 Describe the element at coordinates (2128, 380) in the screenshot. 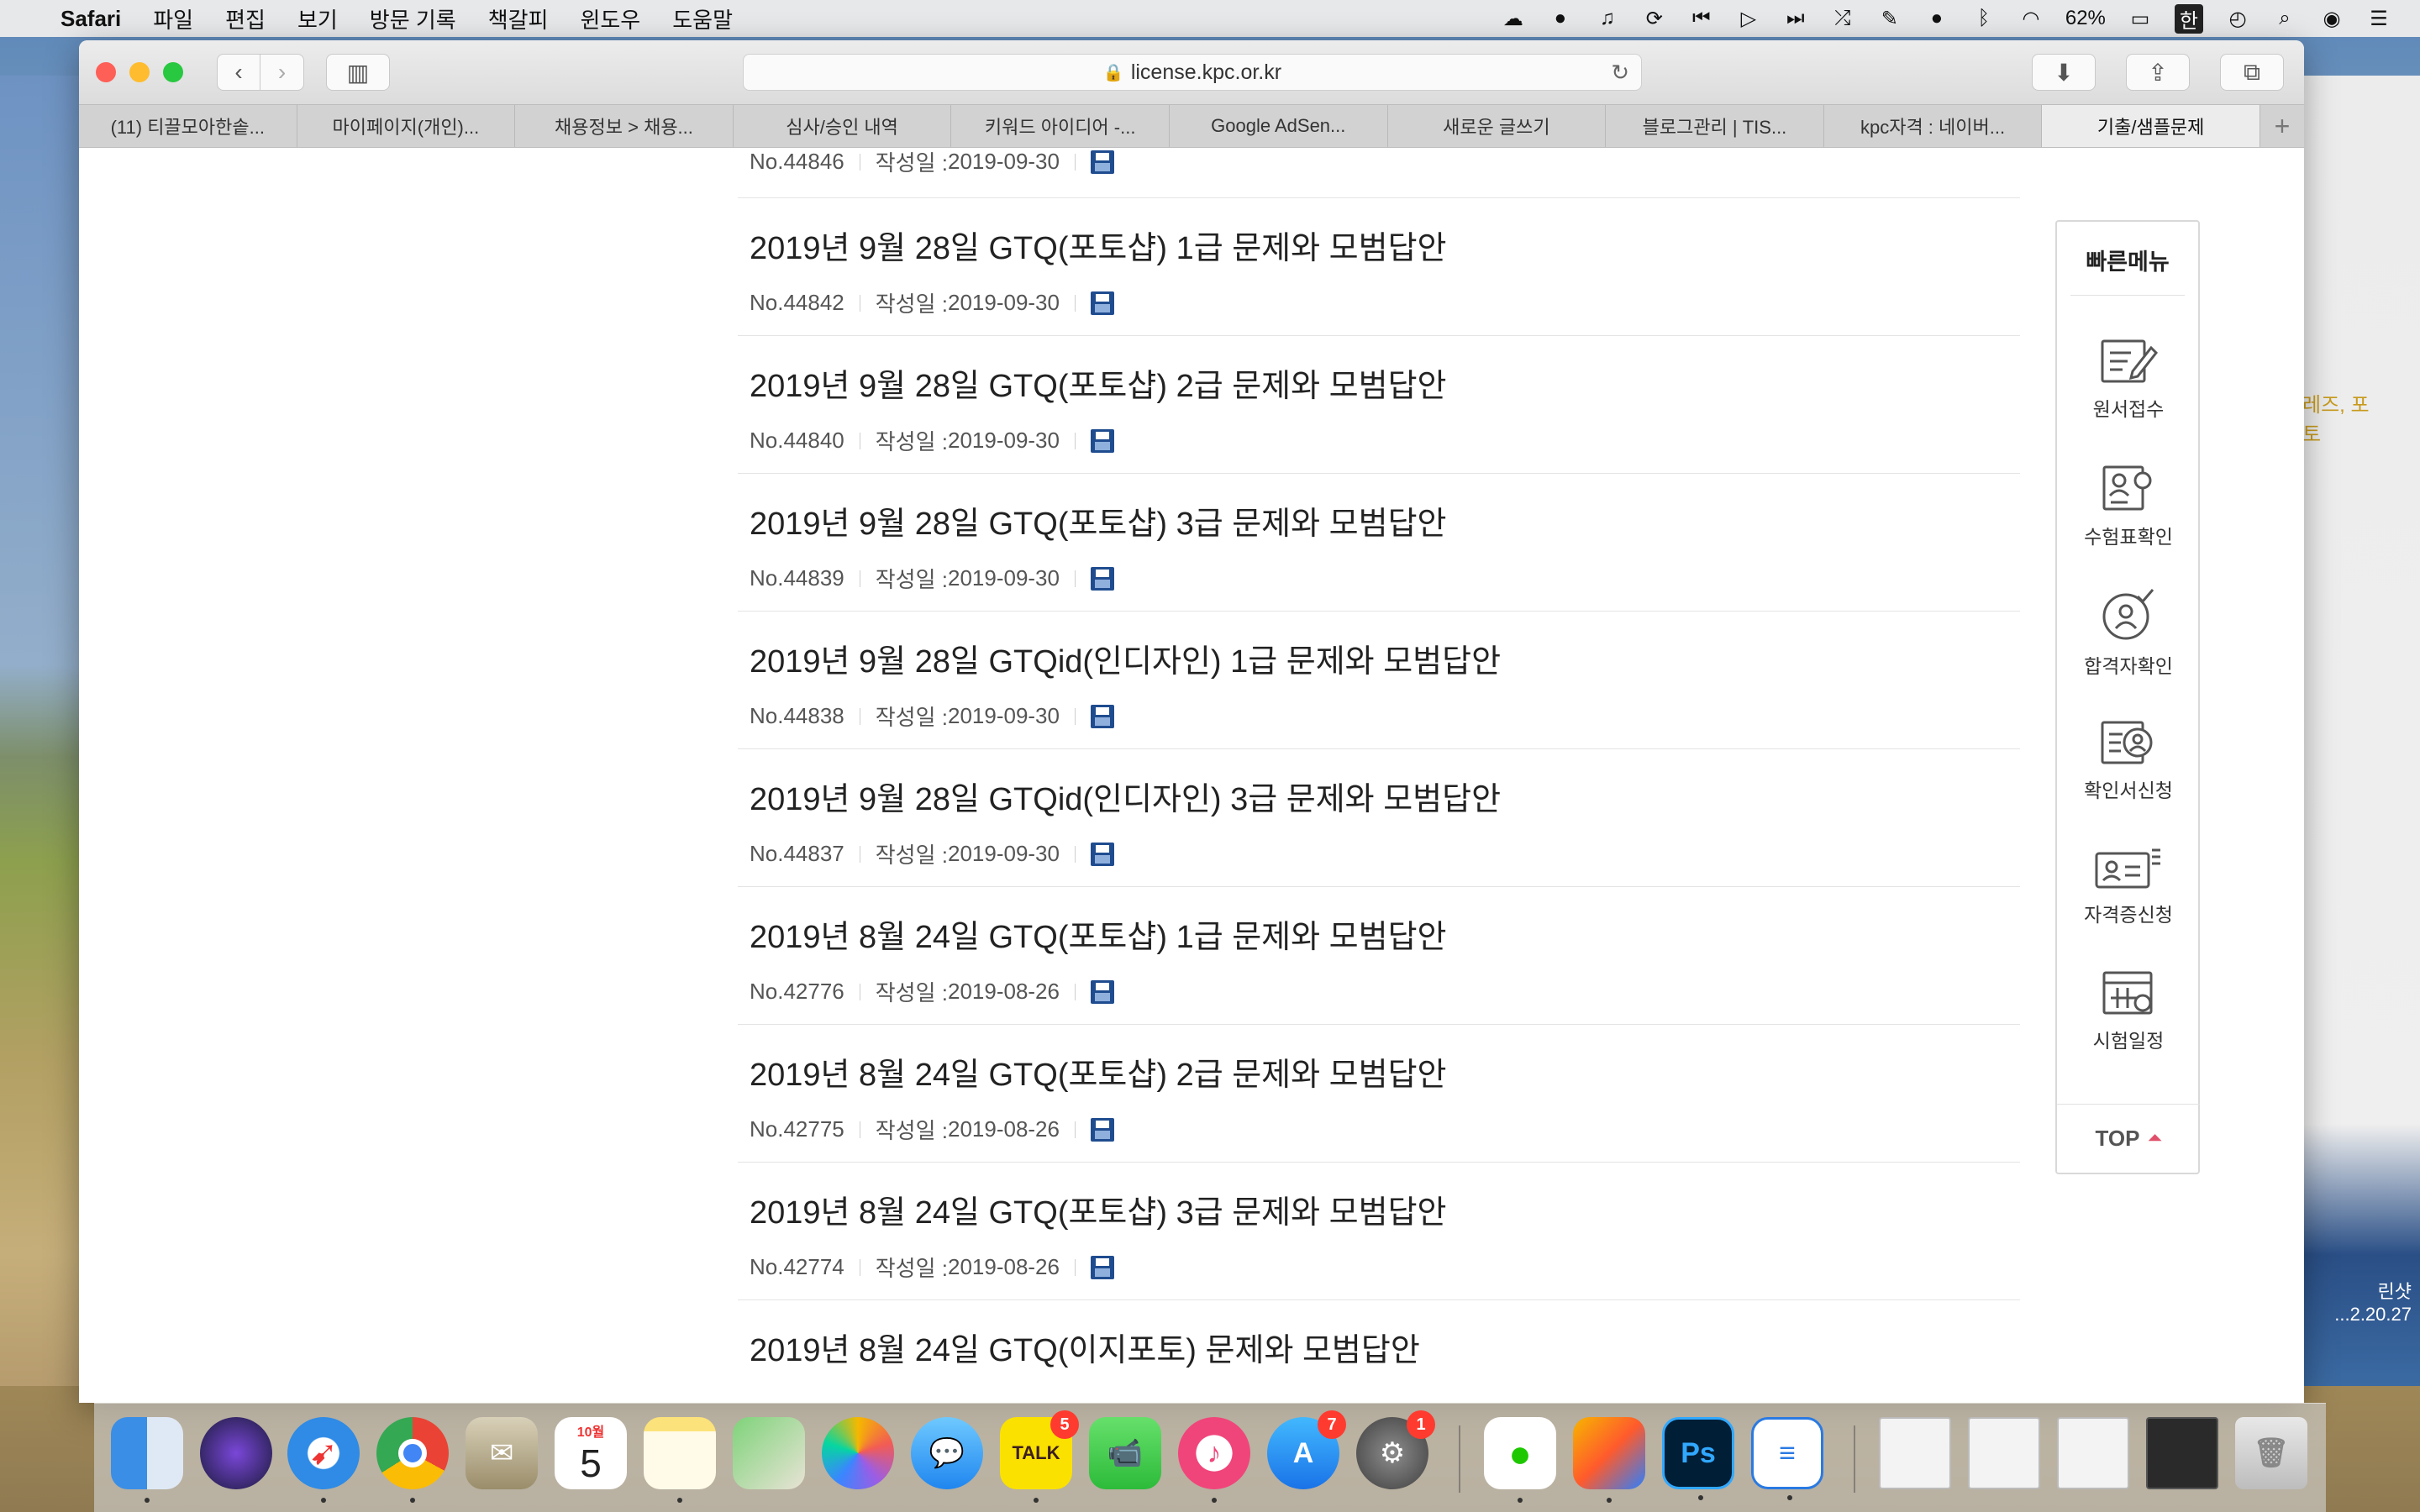

I see `quick-menu-application: 원서접수` at that location.